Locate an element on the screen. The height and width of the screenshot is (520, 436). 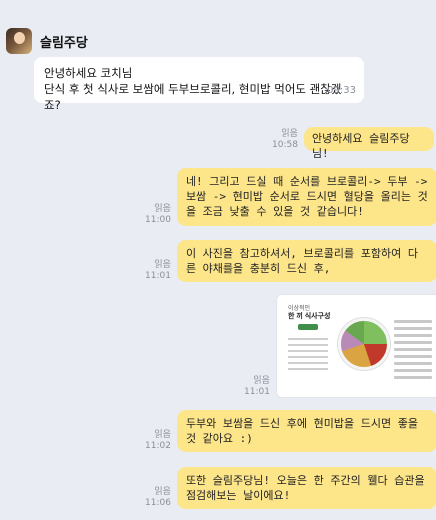
message-meta: 읽음 10:58 is located at coordinates (285, 140).